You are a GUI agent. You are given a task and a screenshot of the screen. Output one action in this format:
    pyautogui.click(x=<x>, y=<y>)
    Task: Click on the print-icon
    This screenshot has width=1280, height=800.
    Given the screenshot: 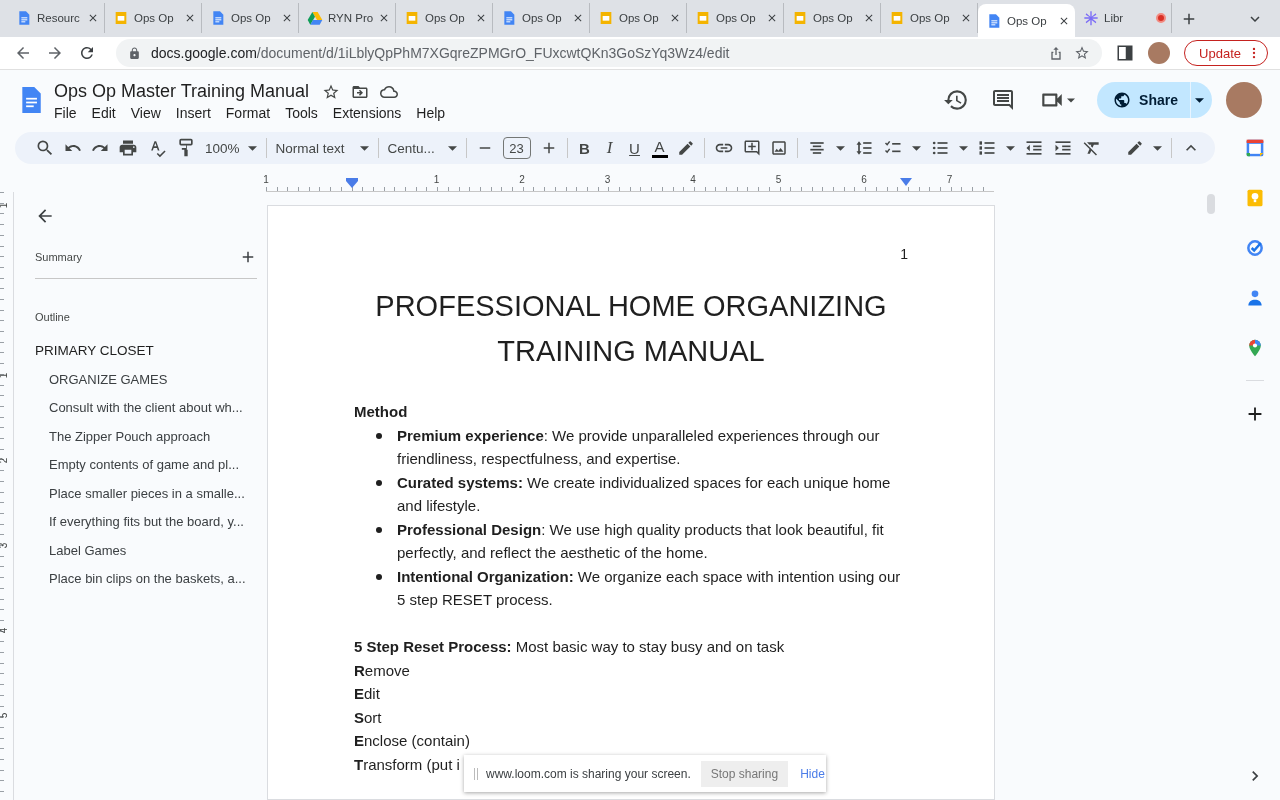 What is the action you would take?
    pyautogui.click(x=128, y=148)
    